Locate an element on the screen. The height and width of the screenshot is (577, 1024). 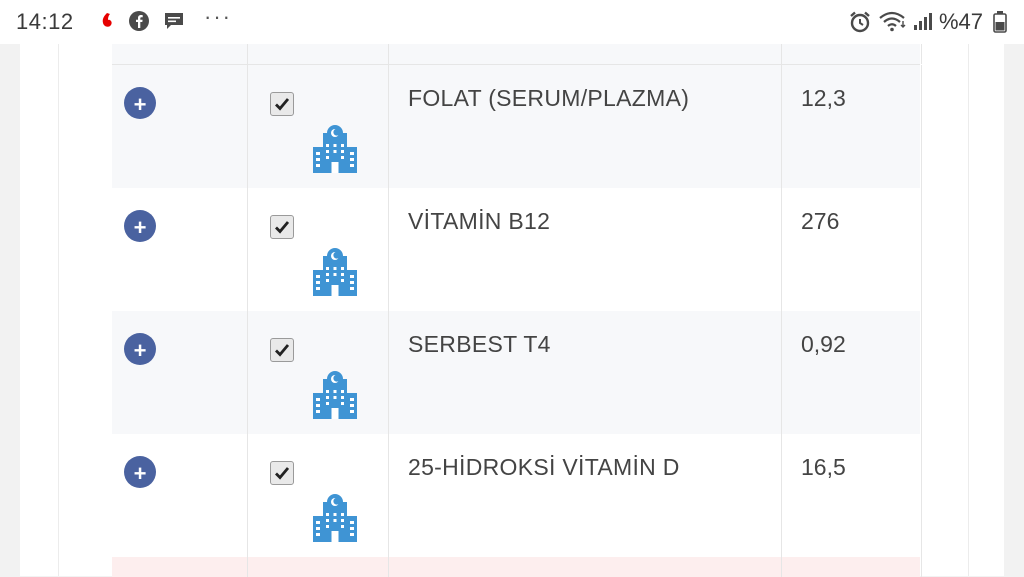
facebook-icon is located at coordinates (139, 21).